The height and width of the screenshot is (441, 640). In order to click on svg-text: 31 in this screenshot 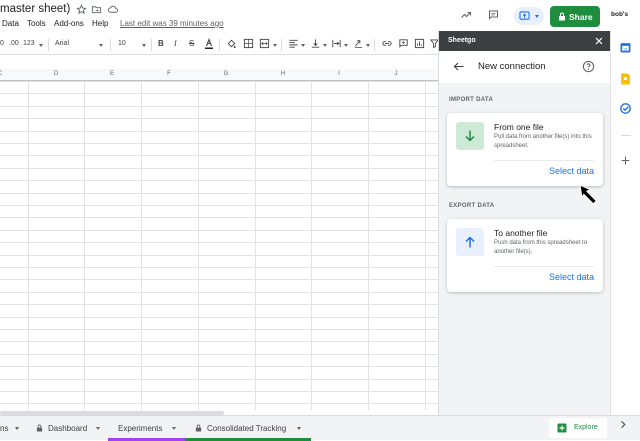, I will do `click(625, 49)`.